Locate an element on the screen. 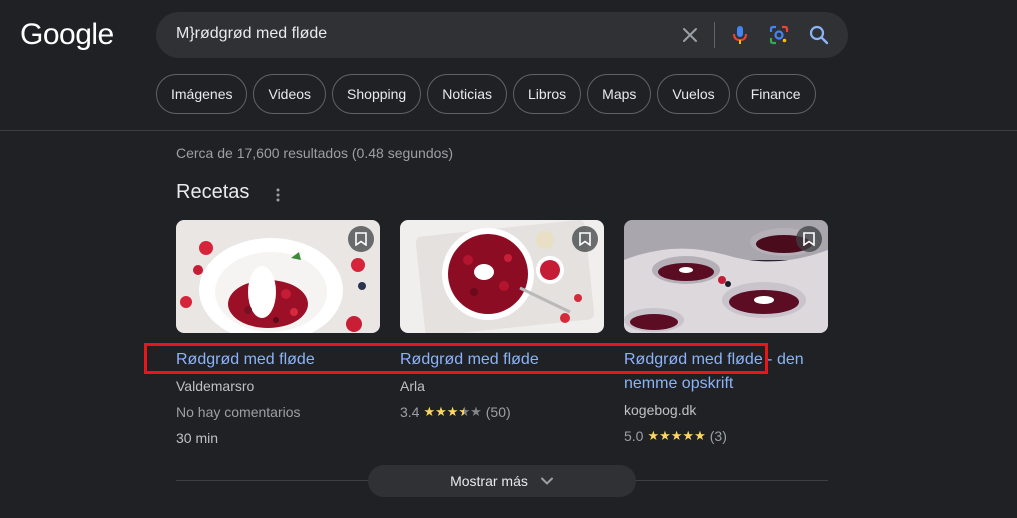 The image size is (1017, 518). recipe-comments-1: No hay comentarios is located at coordinates (238, 412).